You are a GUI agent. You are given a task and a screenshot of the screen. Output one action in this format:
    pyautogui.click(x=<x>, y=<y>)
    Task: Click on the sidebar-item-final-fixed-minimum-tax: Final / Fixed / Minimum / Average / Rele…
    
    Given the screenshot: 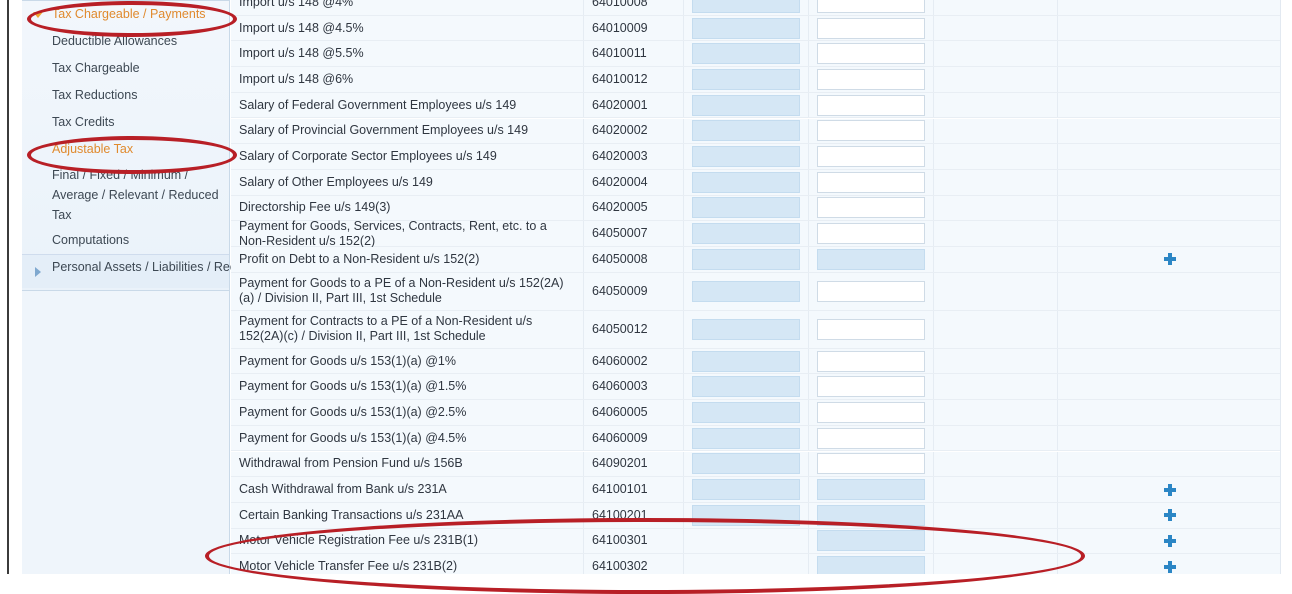 What is the action you would take?
    pyautogui.click(x=125, y=195)
    